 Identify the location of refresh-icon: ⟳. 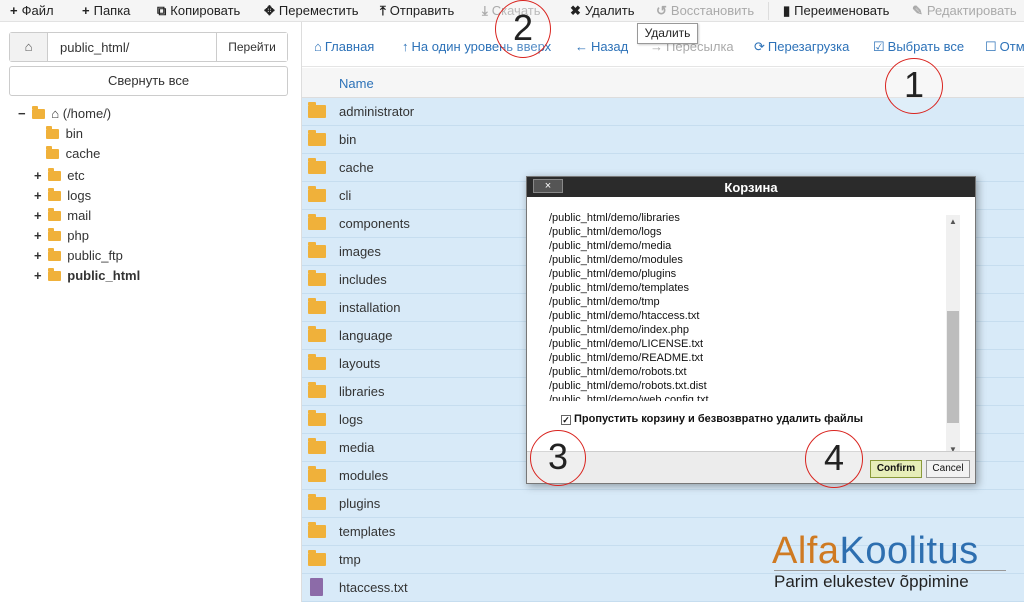
(759, 46).